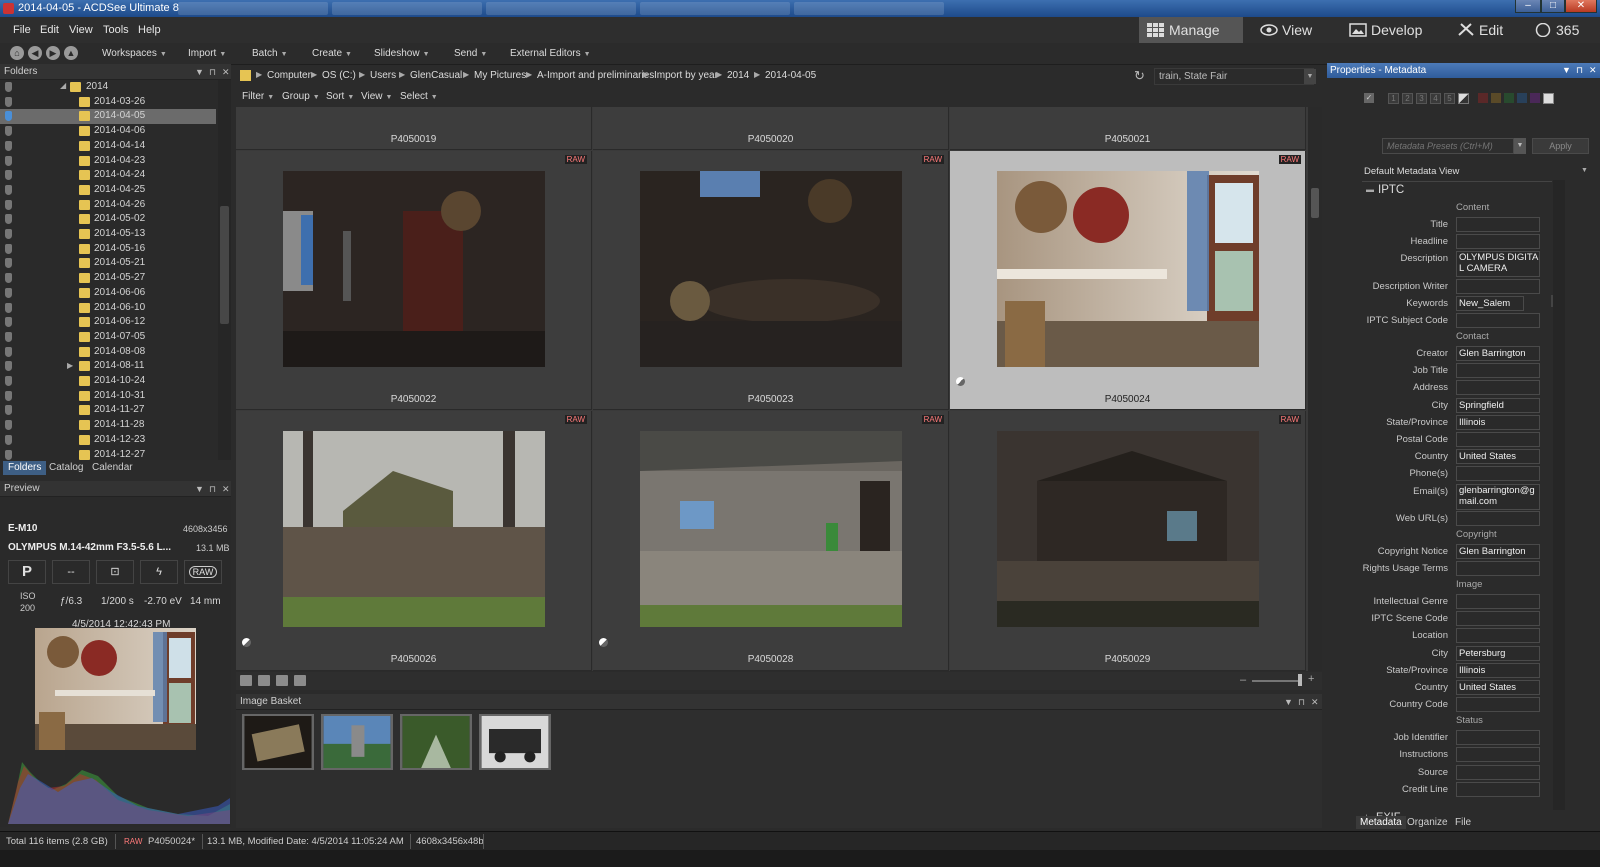 This screenshot has height=867, width=1600. I want to click on breadcrumb-item: Computer, so click(289, 75).